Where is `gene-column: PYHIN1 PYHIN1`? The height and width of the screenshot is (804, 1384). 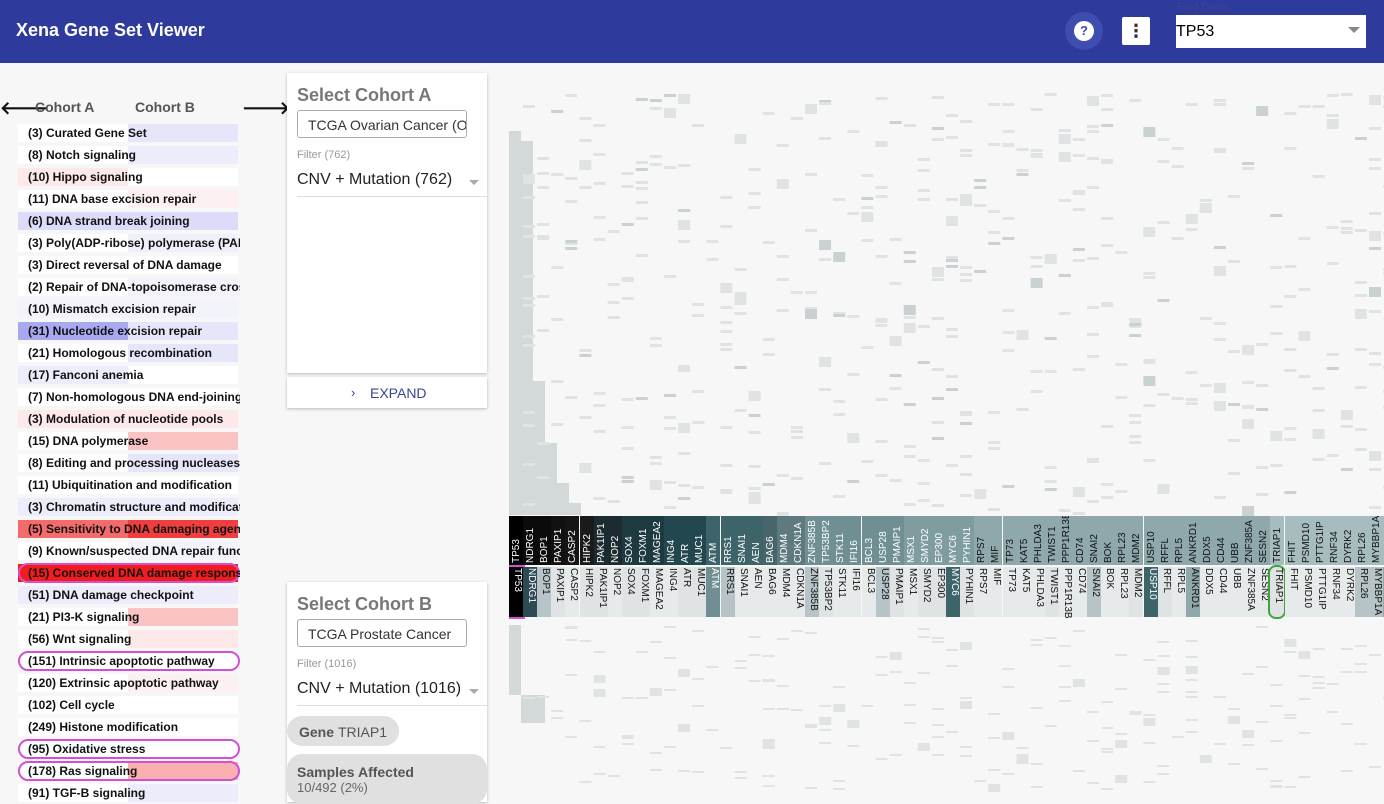 gene-column: PYHIN1 PYHIN1 is located at coordinates (967, 570).